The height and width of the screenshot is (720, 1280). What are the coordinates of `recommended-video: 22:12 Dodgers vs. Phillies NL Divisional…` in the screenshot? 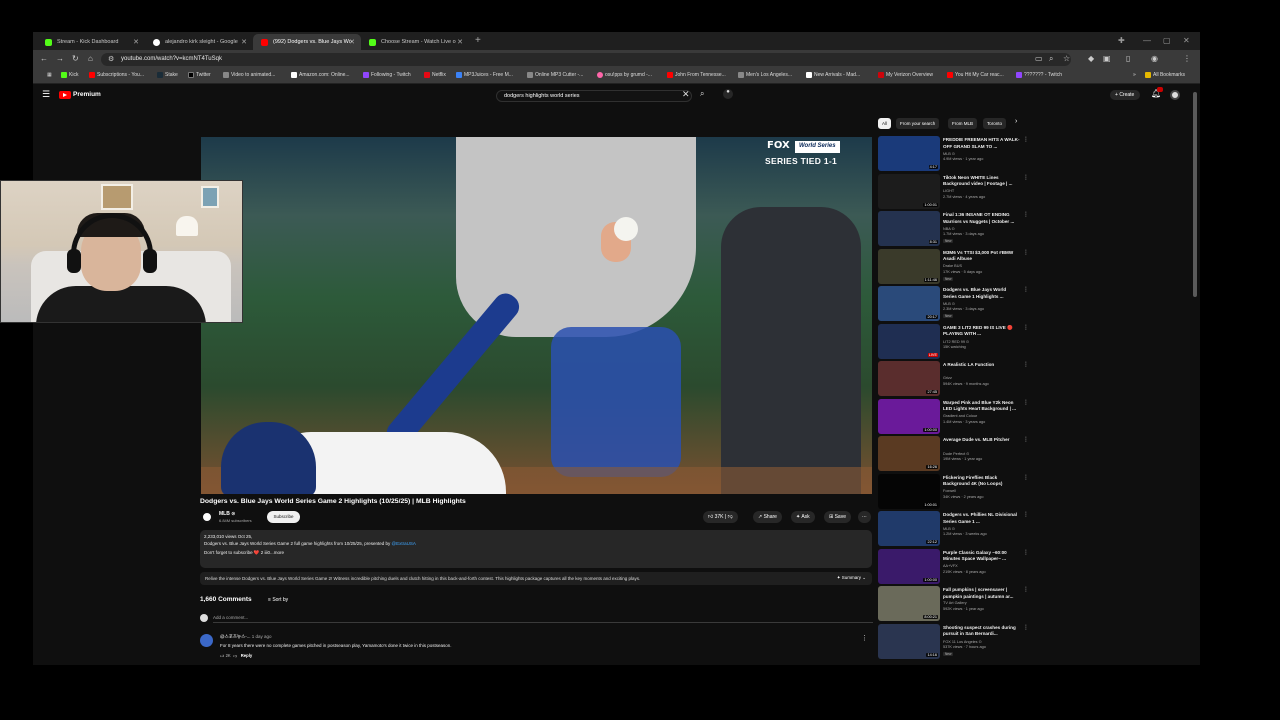 It's located at (953, 529).